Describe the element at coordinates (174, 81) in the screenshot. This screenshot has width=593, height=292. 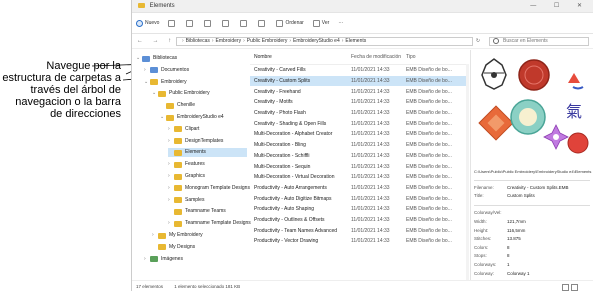
I see `tree-item-label: Embroidery` at that location.